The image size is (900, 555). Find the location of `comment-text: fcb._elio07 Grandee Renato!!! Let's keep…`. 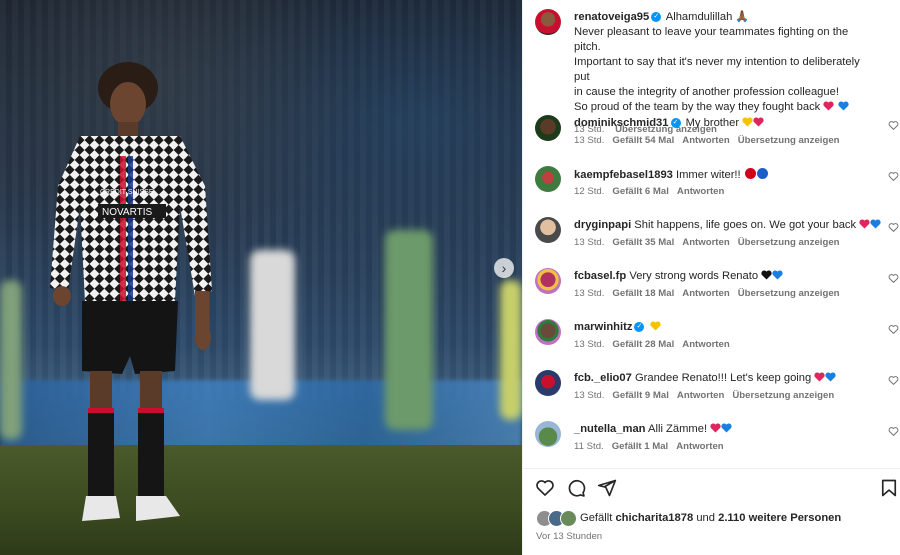

comment-text: fcb._elio07 Grandee Renato!!! Let's keep… is located at coordinates (724, 378).